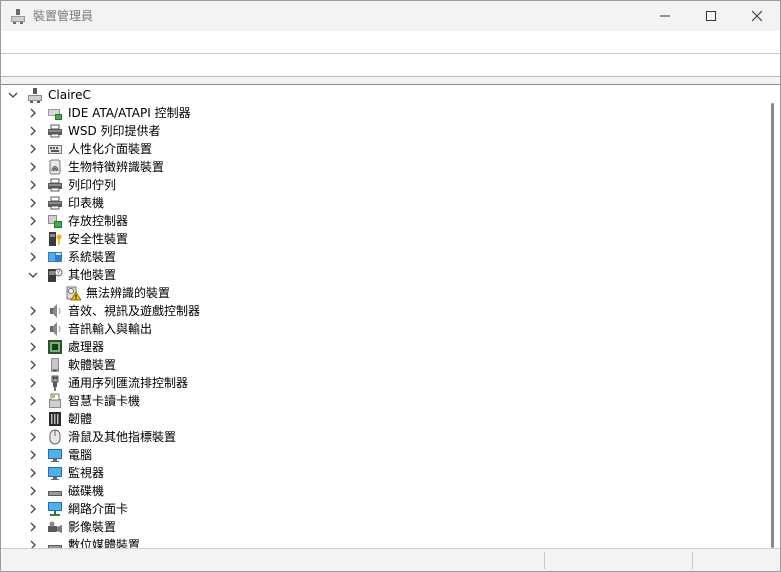 This screenshot has width=781, height=572. I want to click on usb-icon, so click(55, 383).